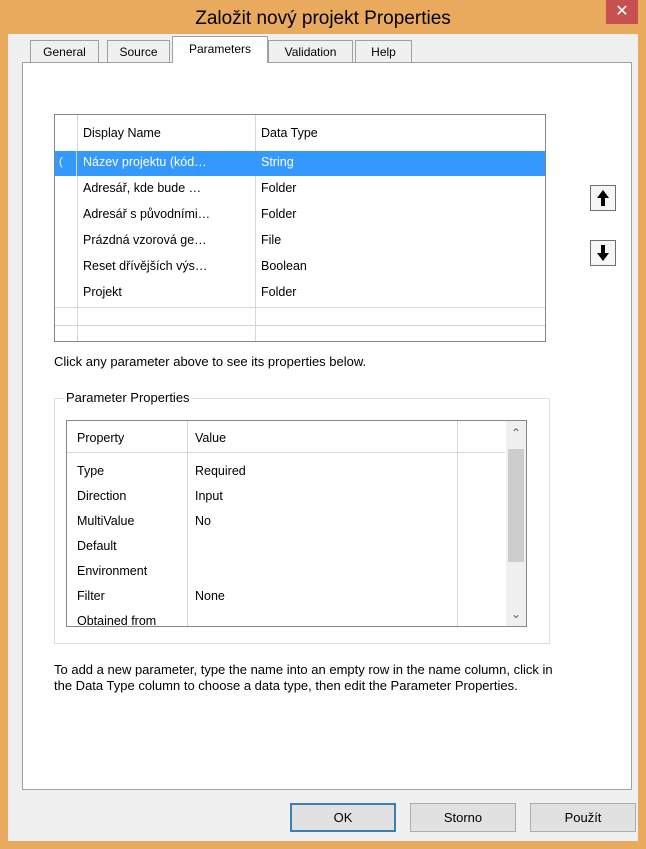 This screenshot has height=849, width=646. What do you see at coordinates (516, 433) in the screenshot?
I see `scroll-up-icon: ⌃` at bounding box center [516, 433].